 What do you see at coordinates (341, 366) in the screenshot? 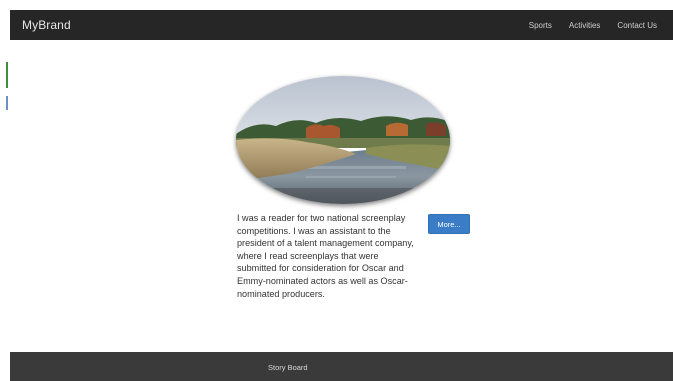
I see `footer: Story Board` at bounding box center [341, 366].